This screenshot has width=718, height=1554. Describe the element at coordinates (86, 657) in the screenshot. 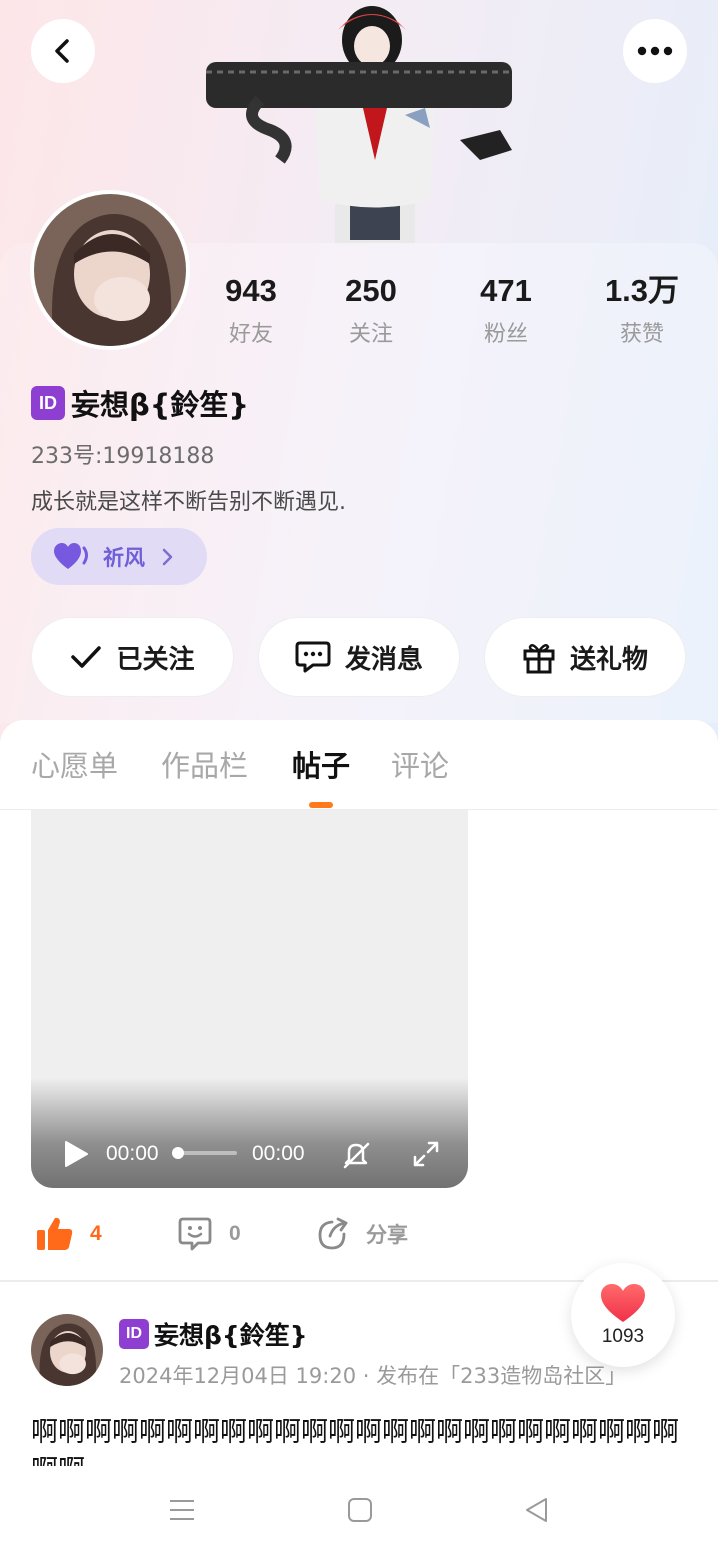

I see `check-icon` at that location.